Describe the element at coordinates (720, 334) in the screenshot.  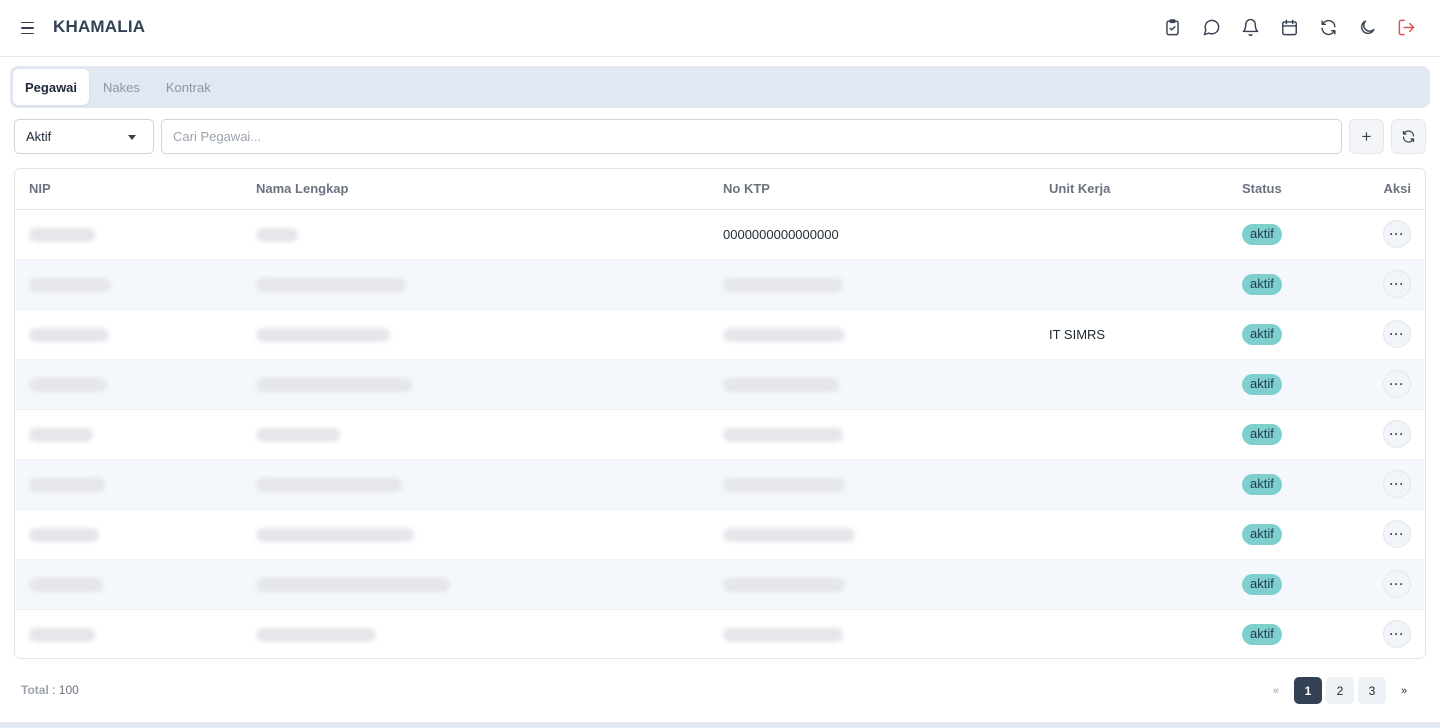
I see `table-row: IT SIMRS aktif ···` at that location.